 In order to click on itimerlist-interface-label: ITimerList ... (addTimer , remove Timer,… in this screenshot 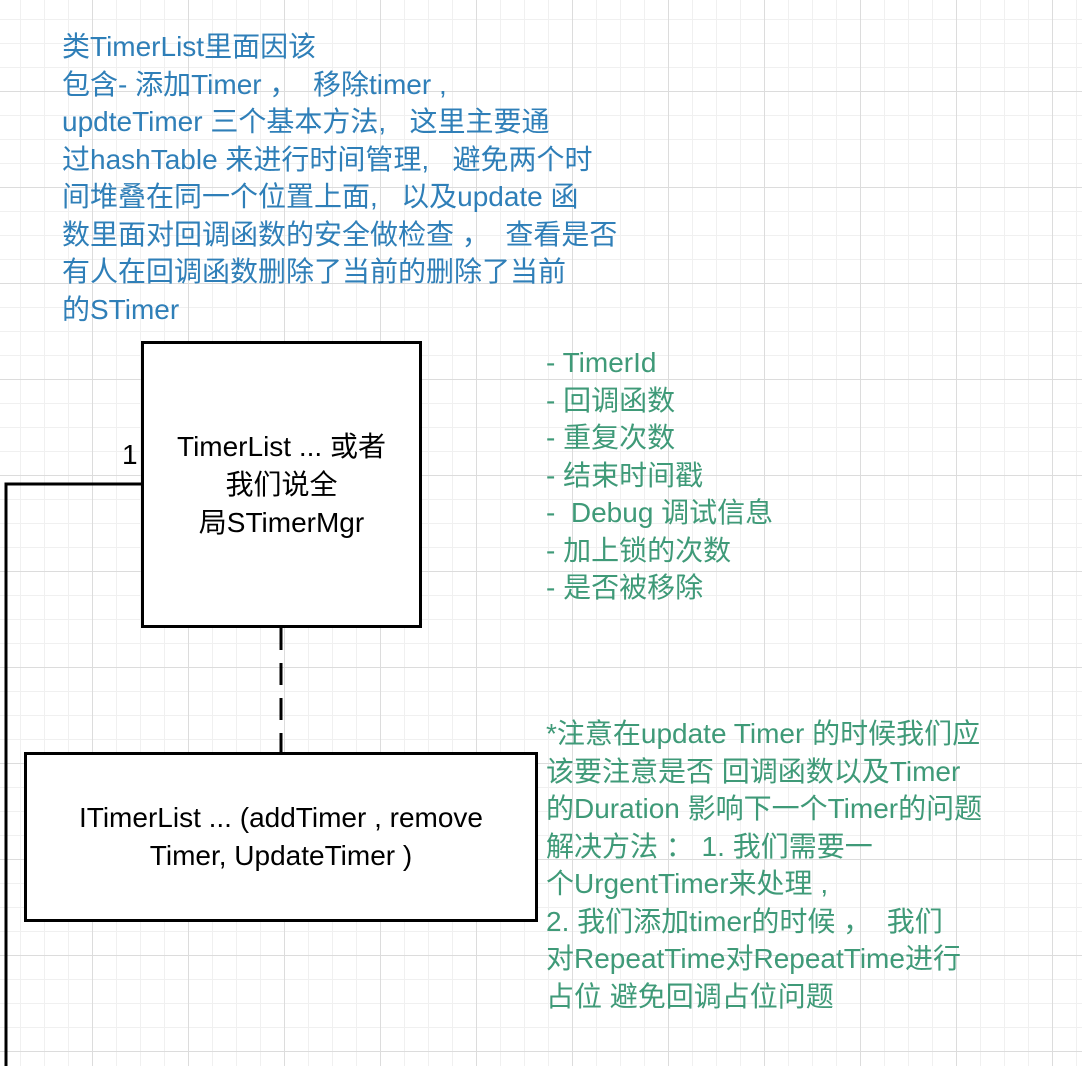, I will do `click(280, 836)`.